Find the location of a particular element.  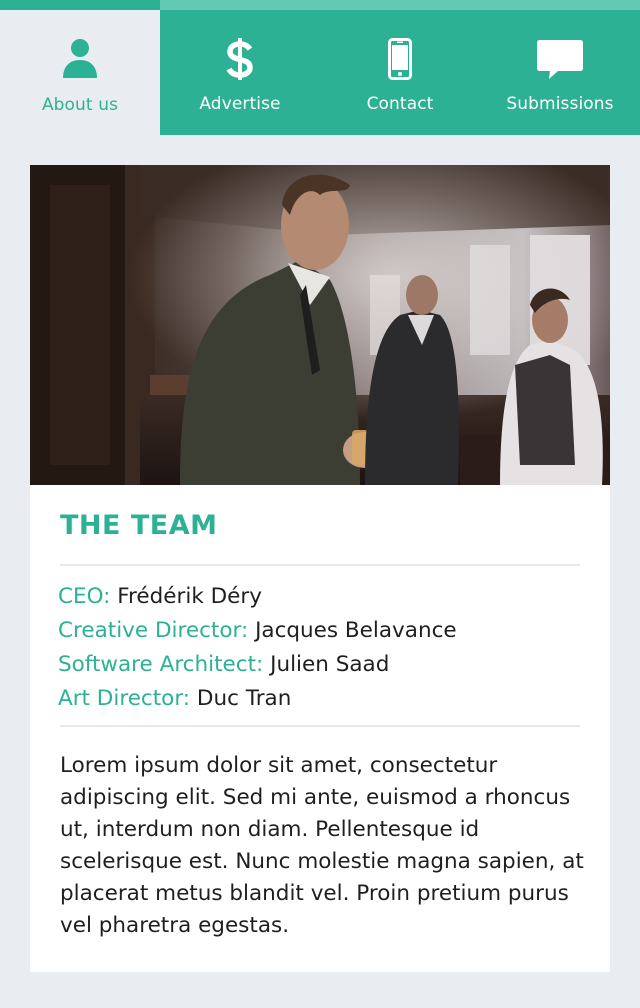

user-icon is located at coordinates (80, 59).